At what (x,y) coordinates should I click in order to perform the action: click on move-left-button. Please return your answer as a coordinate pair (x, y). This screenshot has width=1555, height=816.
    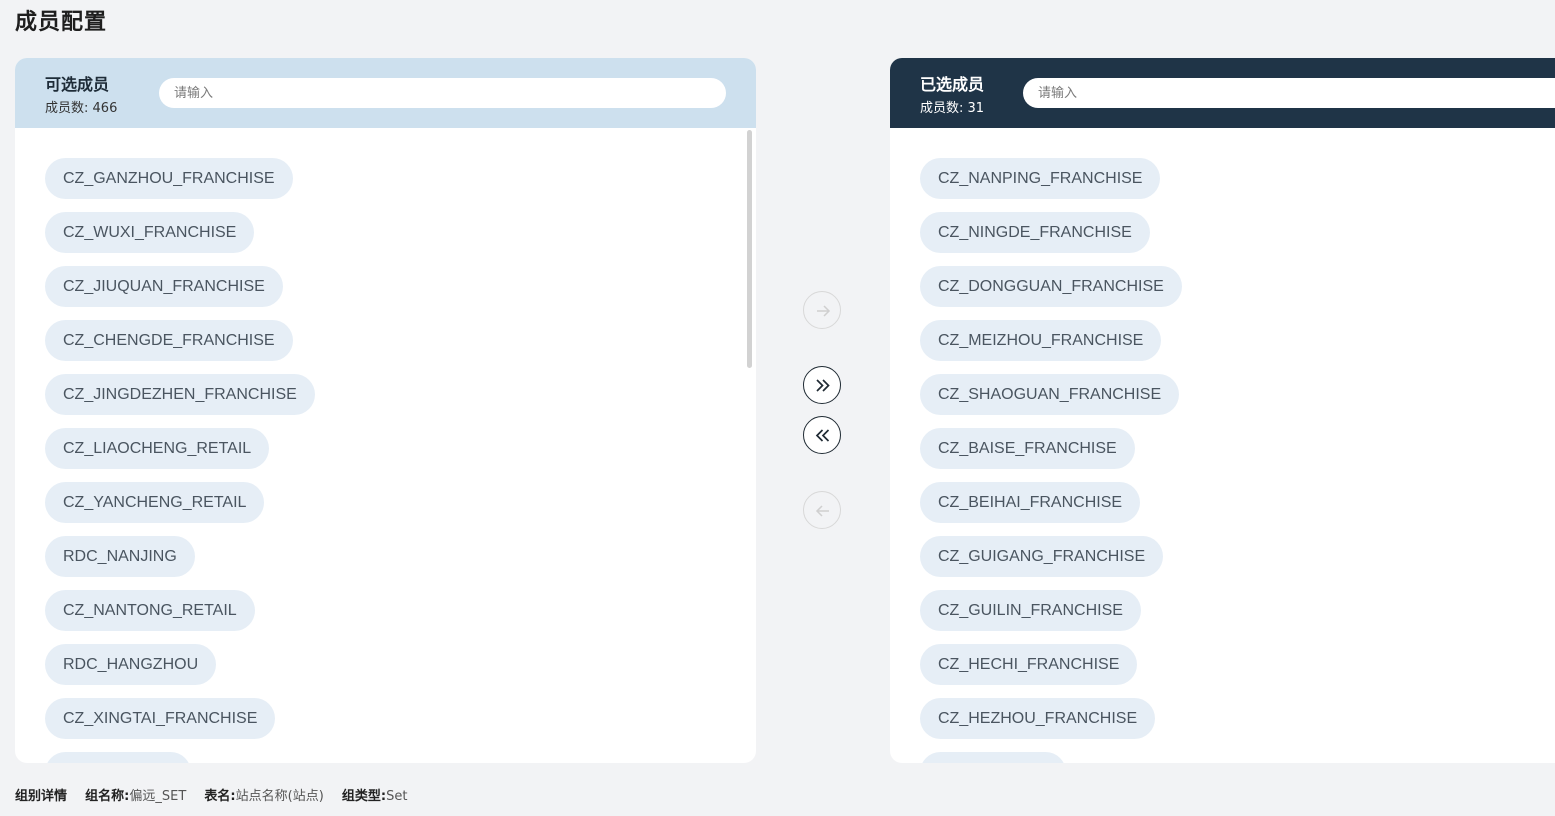
    Looking at the image, I should click on (822, 510).